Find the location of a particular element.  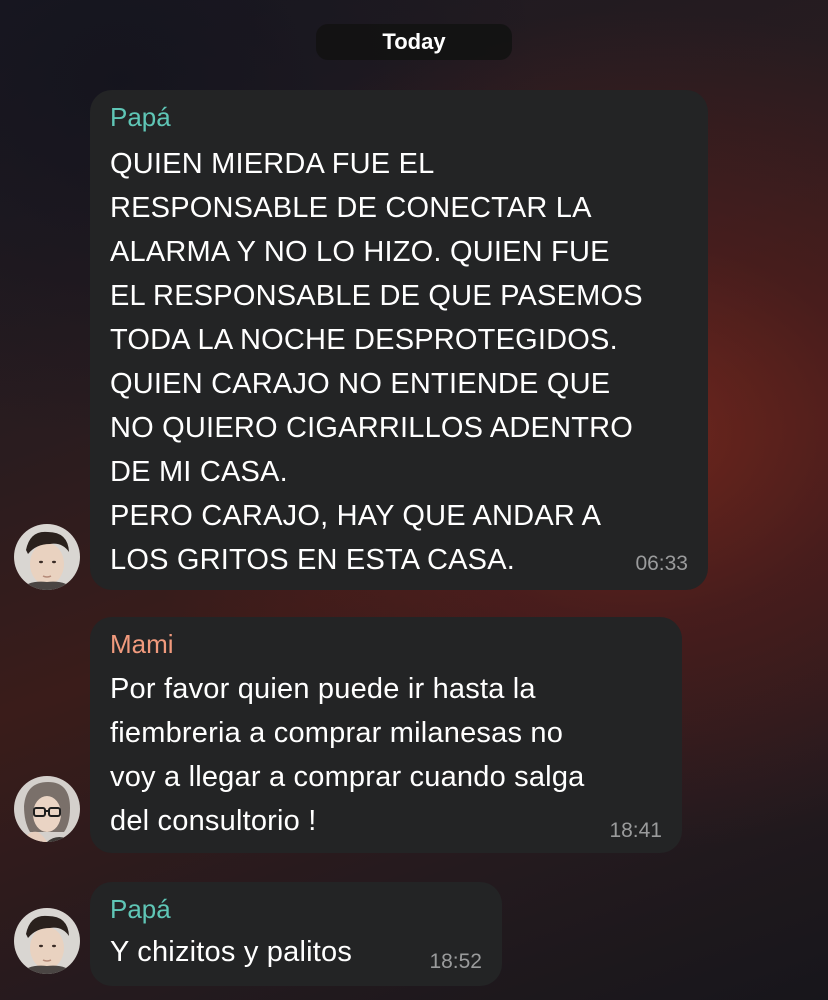

date-separator: Today is located at coordinates (414, 42).